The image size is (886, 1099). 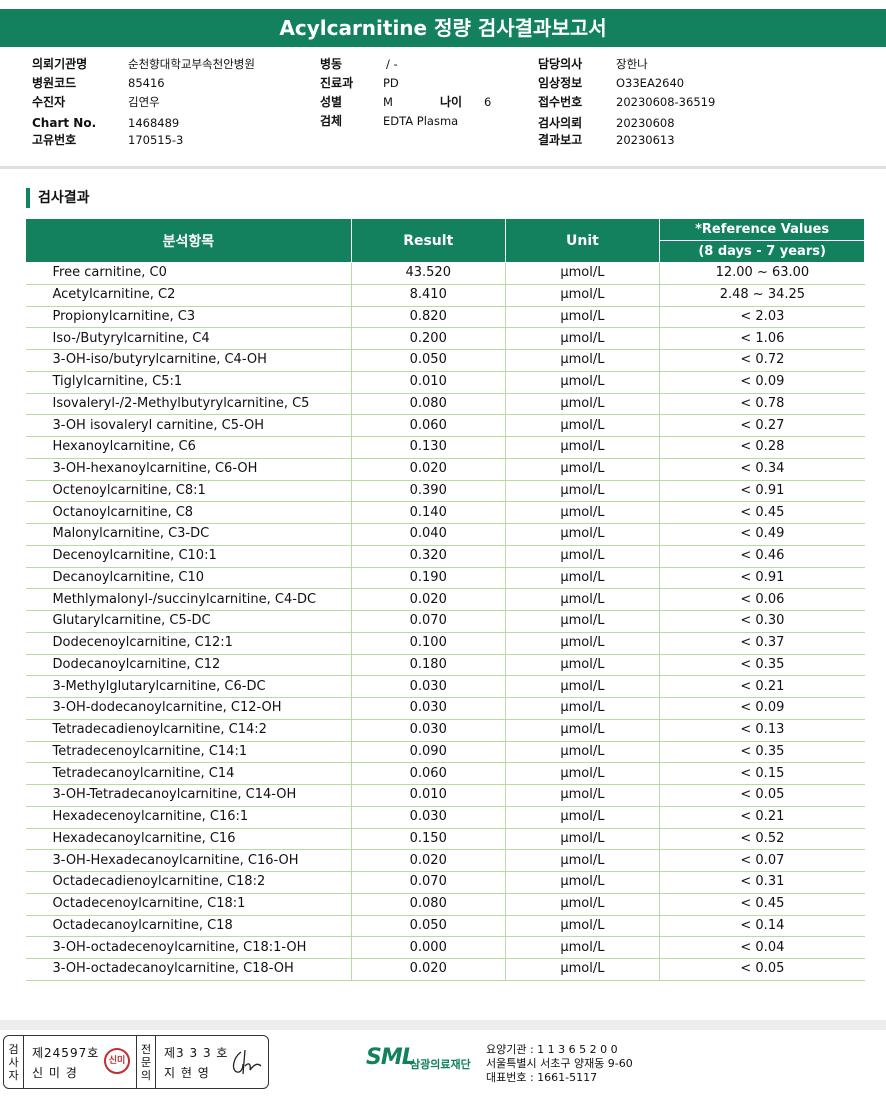 What do you see at coordinates (188, 730) in the screenshot?
I see `row-item-name: Tetradecadienoylcarnitine, C14:2` at bounding box center [188, 730].